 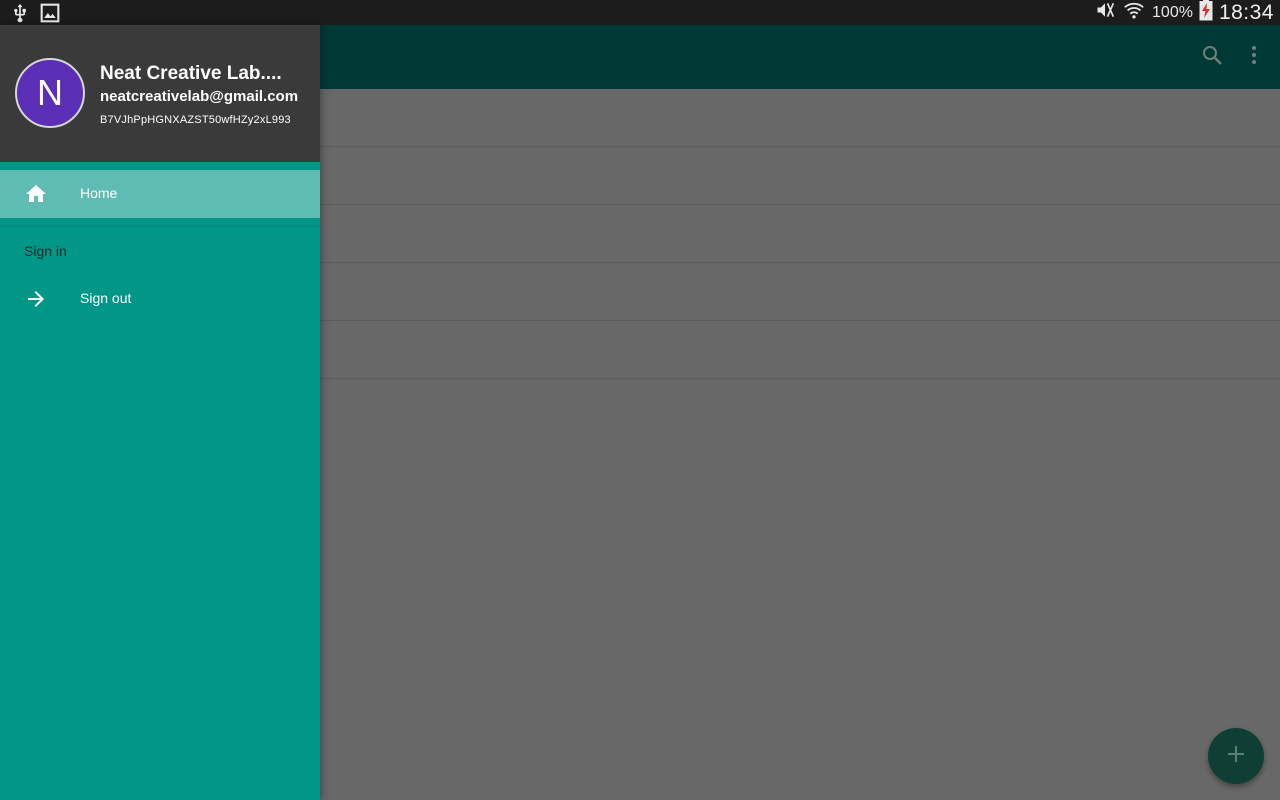 I want to click on mute-icon, so click(x=1105, y=12).